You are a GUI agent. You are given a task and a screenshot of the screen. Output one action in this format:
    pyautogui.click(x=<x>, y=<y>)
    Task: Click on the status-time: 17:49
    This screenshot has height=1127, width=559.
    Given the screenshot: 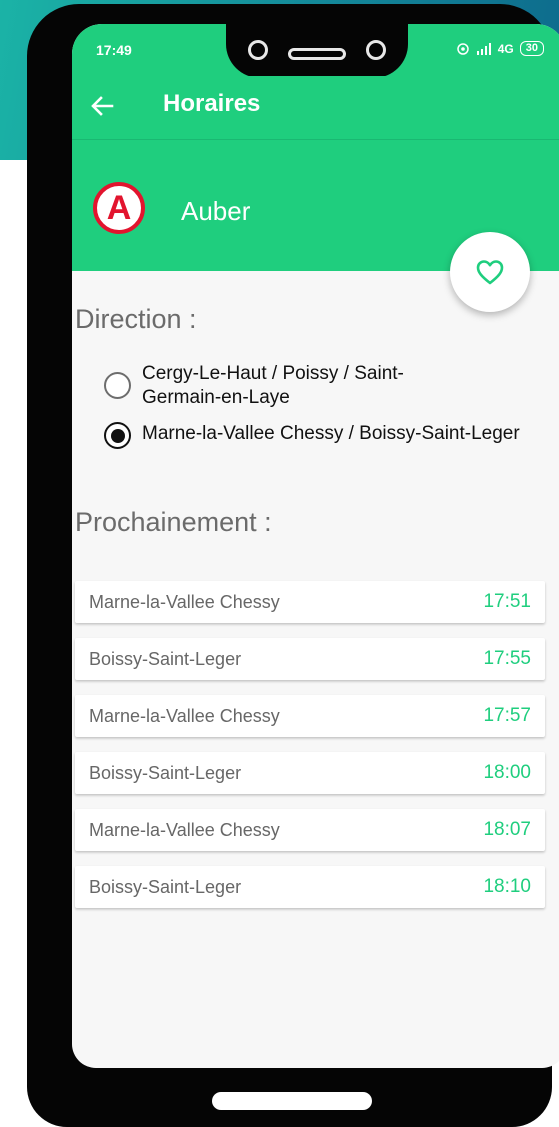 What is the action you would take?
    pyautogui.click(x=114, y=50)
    